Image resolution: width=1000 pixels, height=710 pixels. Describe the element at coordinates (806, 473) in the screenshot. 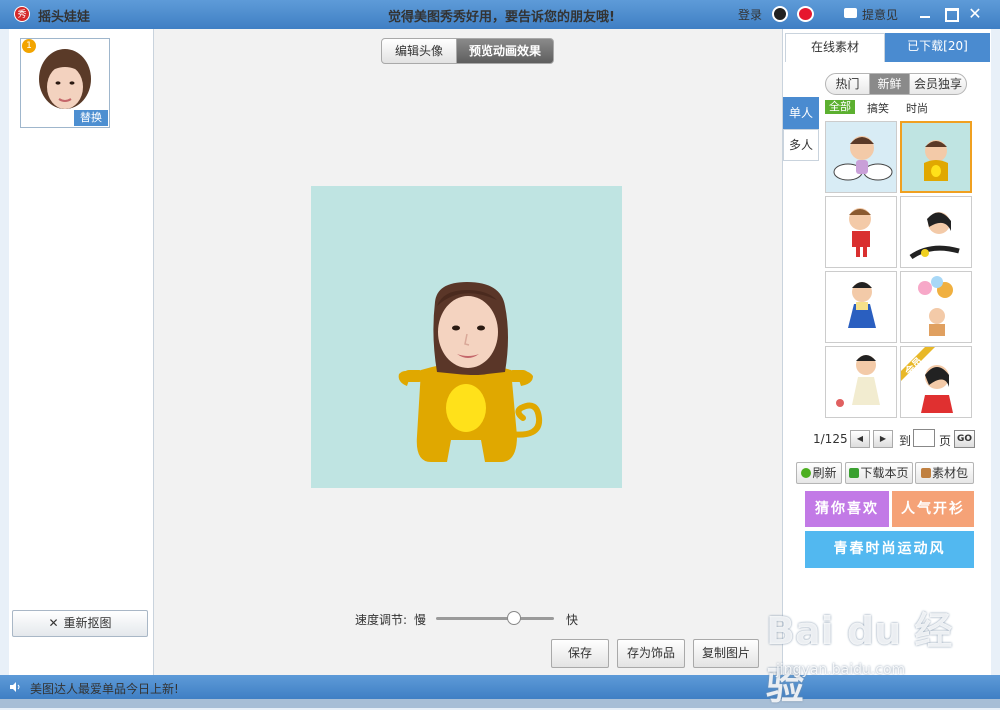

I see `refresh-icon` at that location.